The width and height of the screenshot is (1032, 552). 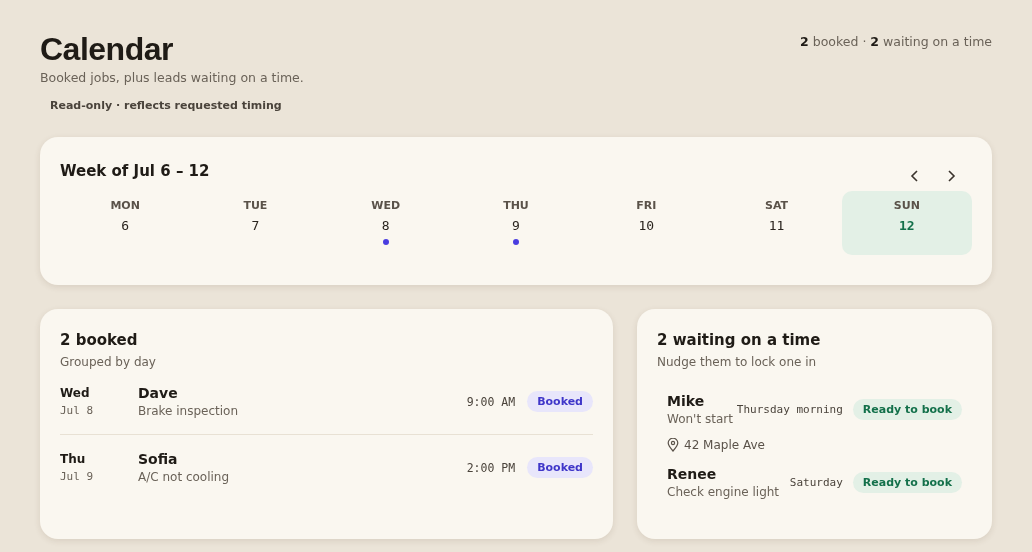 What do you see at coordinates (99, 393) in the screenshot?
I see `job-day: Wed` at bounding box center [99, 393].